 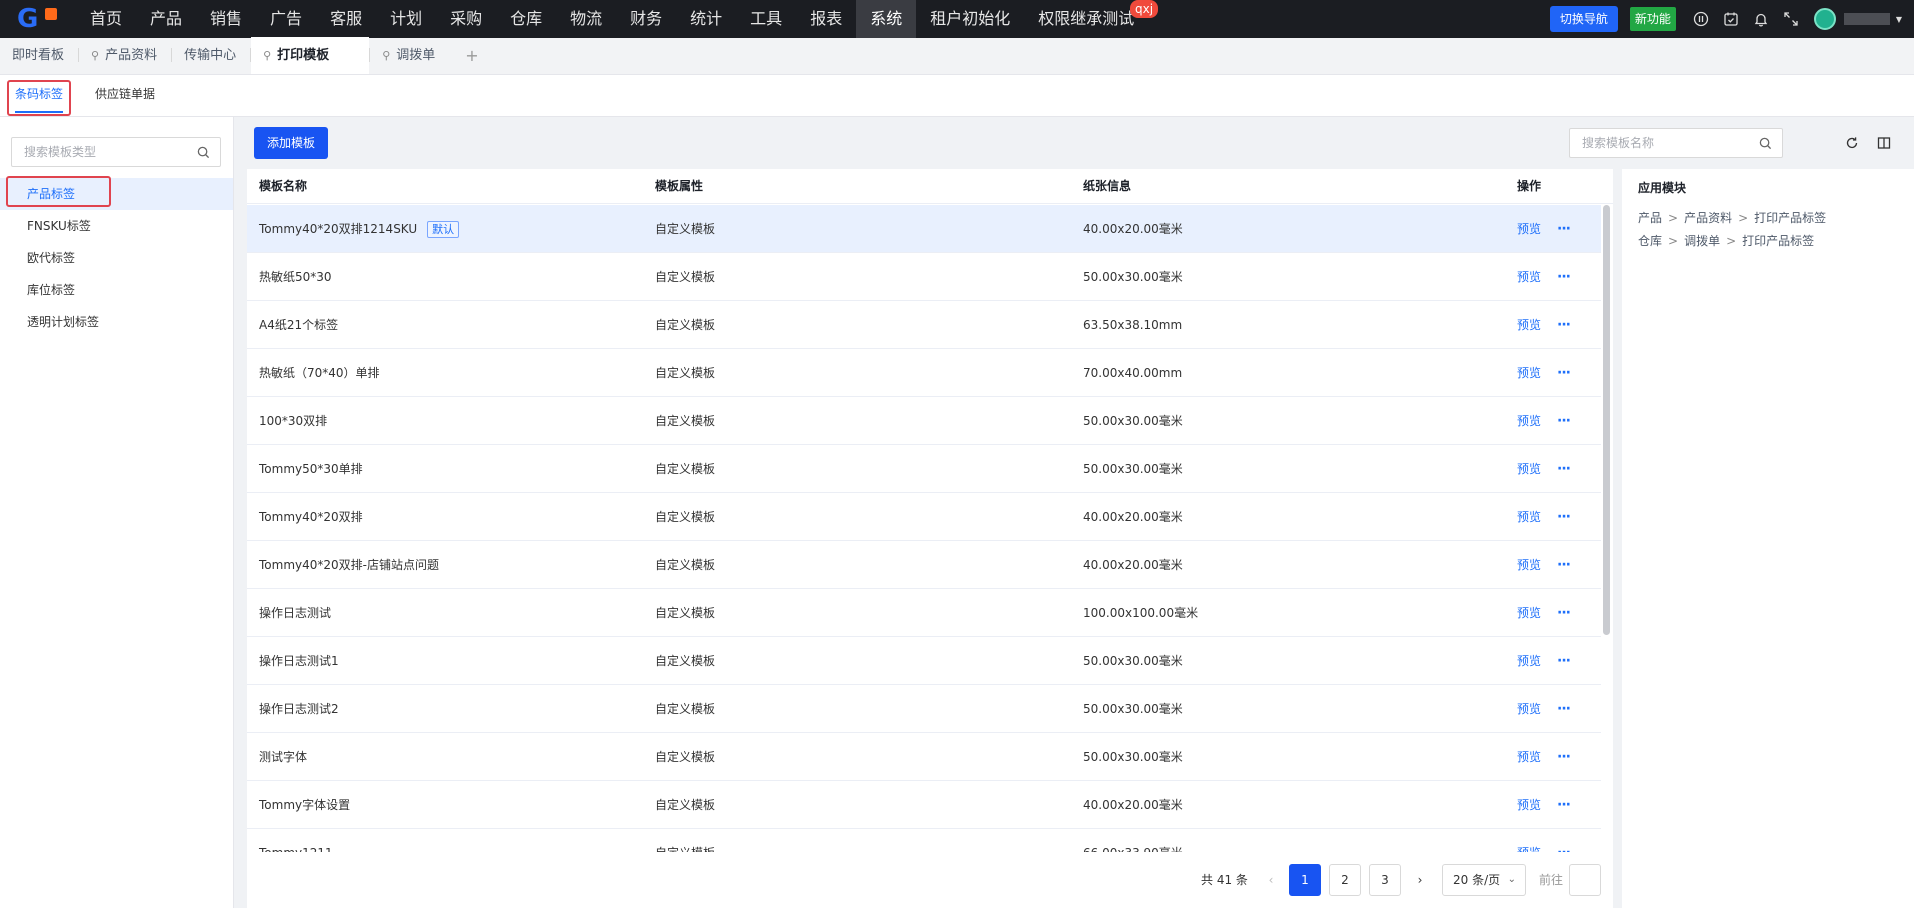 What do you see at coordinates (38, 19) in the screenshot?
I see `app-logo: G` at bounding box center [38, 19].